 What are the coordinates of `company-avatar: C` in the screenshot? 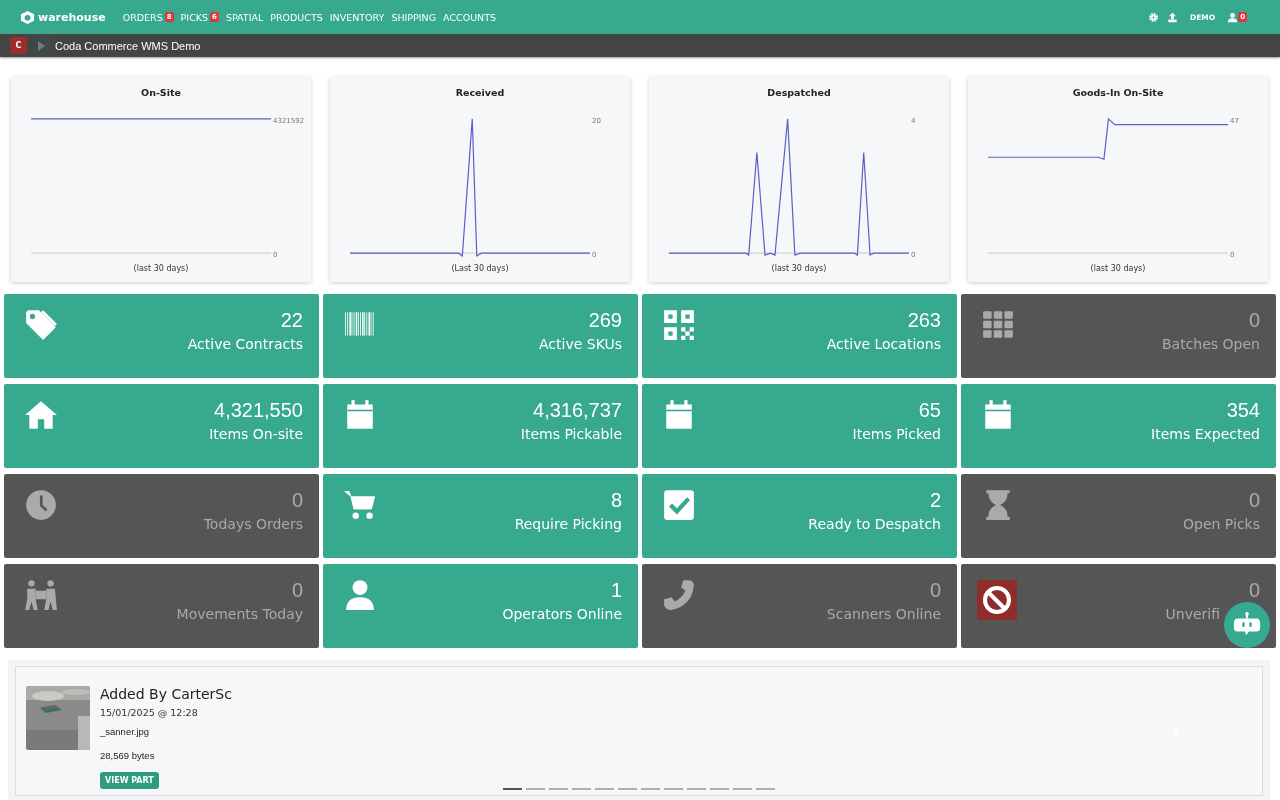 It's located at (18, 45).